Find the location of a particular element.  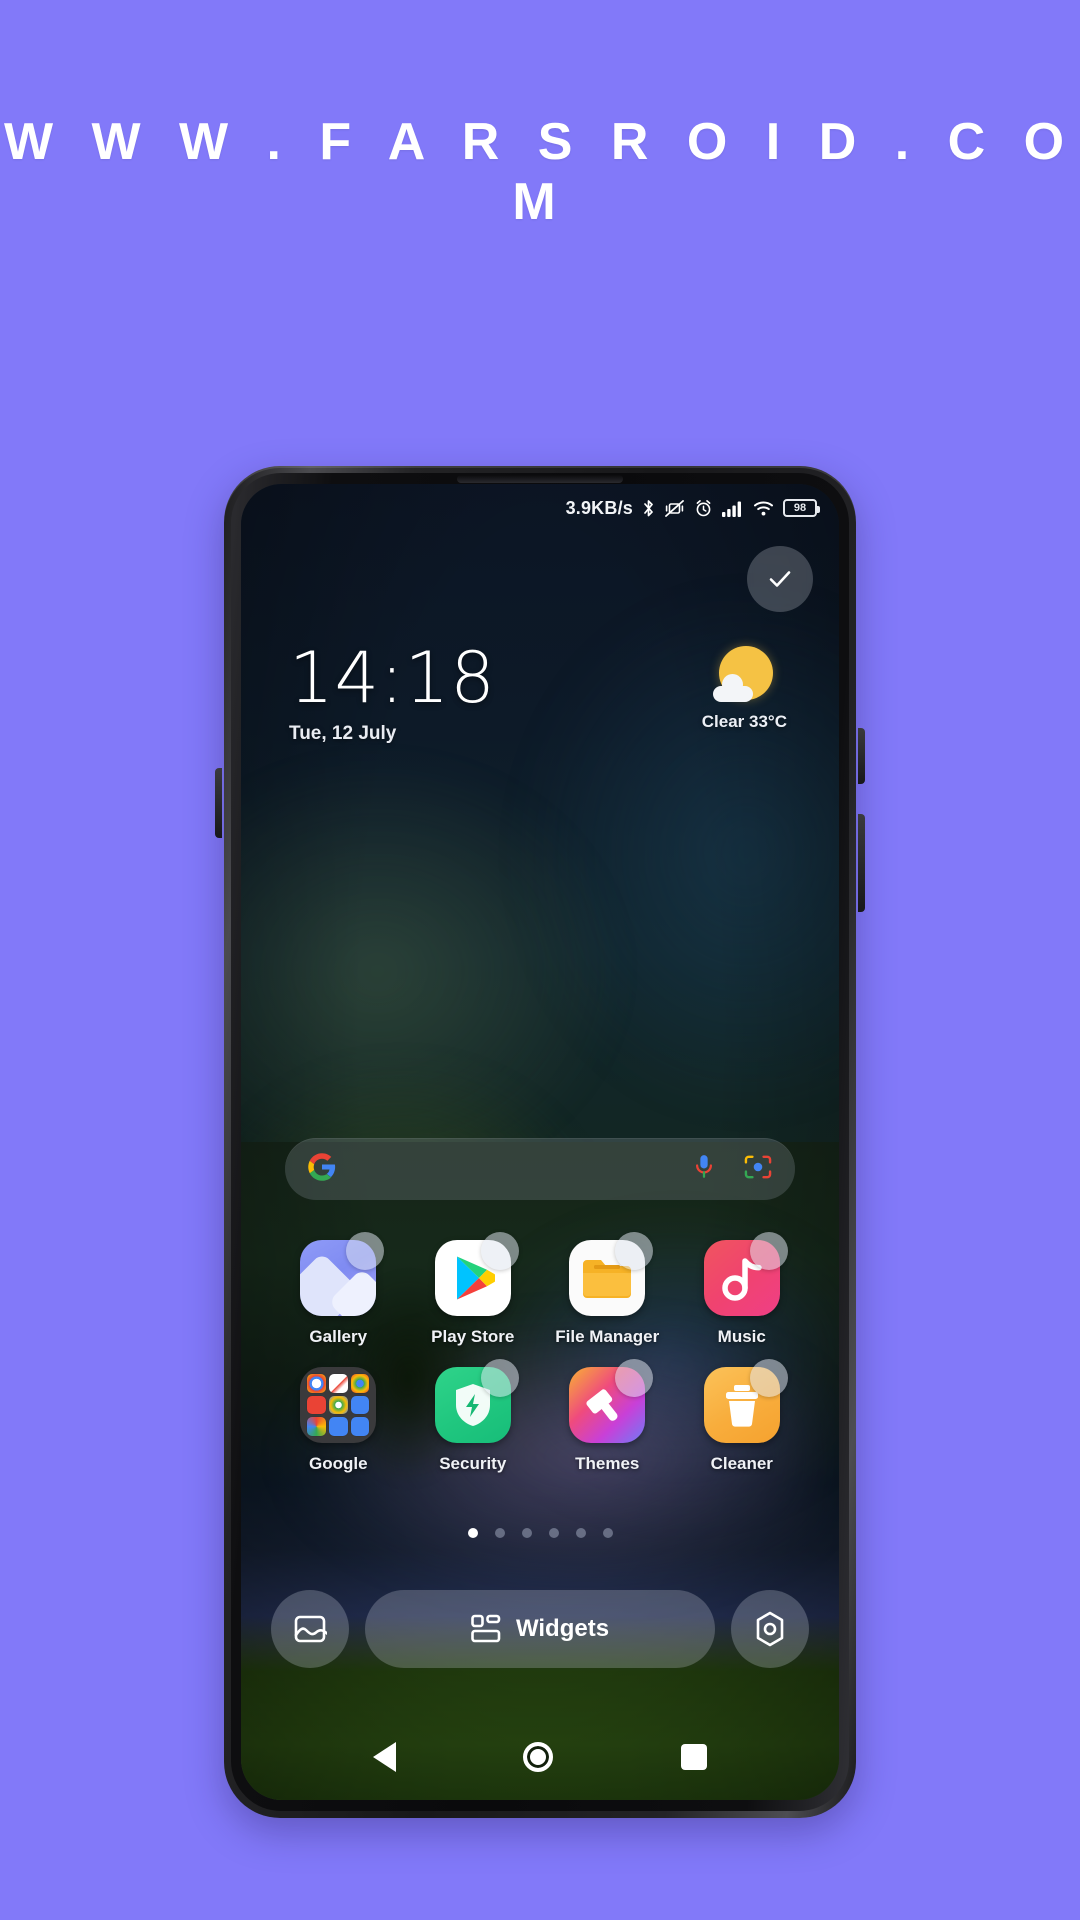

network-speed-text: 3.9KB/s is located at coordinates (599, 507).